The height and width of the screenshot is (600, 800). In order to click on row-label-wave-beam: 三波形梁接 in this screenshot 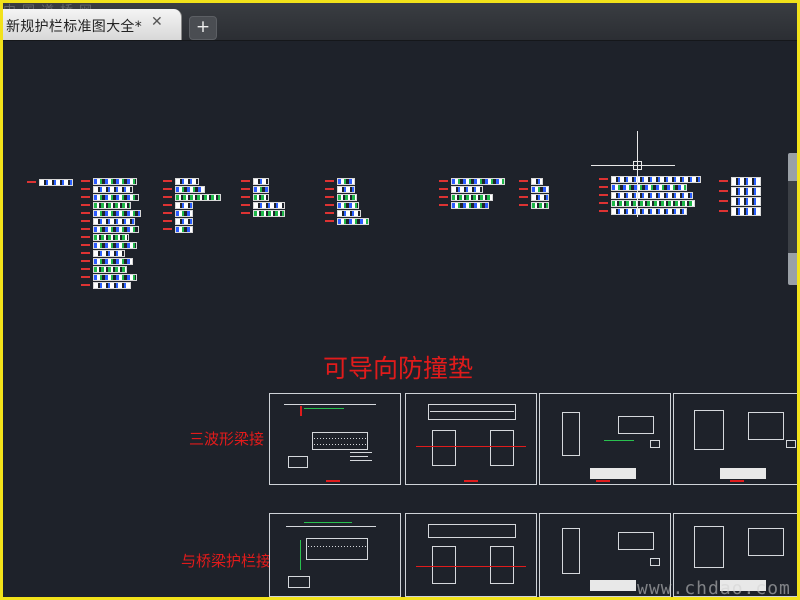, I will do `click(227, 439)`.